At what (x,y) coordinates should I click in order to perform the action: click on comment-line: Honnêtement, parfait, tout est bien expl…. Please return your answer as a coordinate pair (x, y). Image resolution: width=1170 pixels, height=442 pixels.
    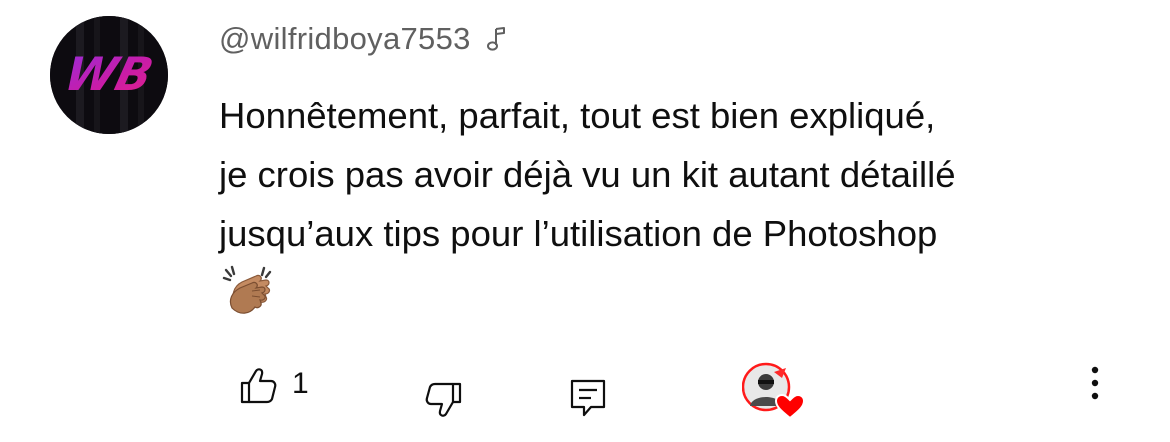
    Looking at the image, I should click on (577, 115).